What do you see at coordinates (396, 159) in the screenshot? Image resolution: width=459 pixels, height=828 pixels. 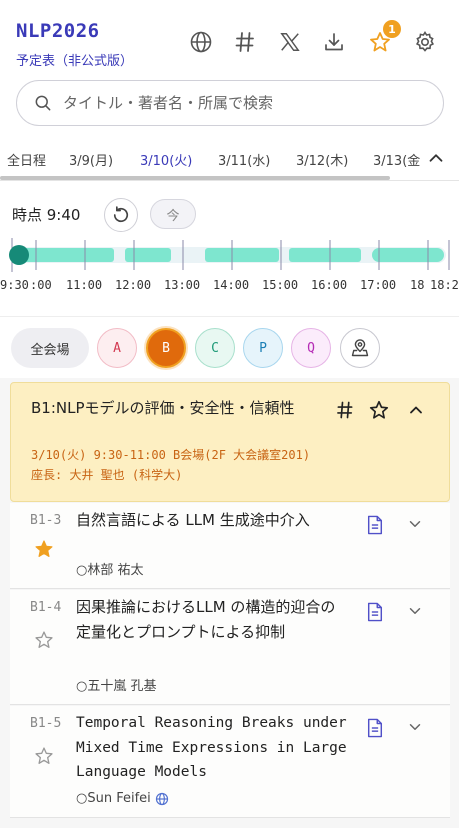 I see `tab-day-3-13: 3/13(金` at bounding box center [396, 159].